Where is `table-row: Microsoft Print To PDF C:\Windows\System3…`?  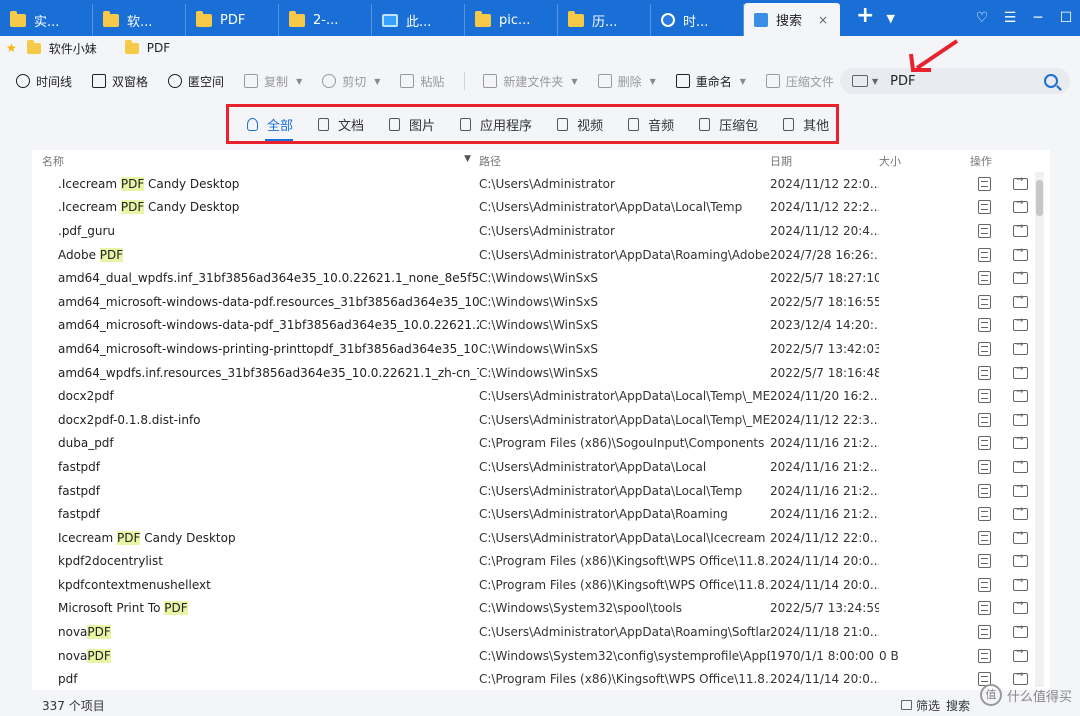 table-row: Microsoft Print To PDF C:\Windows\System3… is located at coordinates (541, 609).